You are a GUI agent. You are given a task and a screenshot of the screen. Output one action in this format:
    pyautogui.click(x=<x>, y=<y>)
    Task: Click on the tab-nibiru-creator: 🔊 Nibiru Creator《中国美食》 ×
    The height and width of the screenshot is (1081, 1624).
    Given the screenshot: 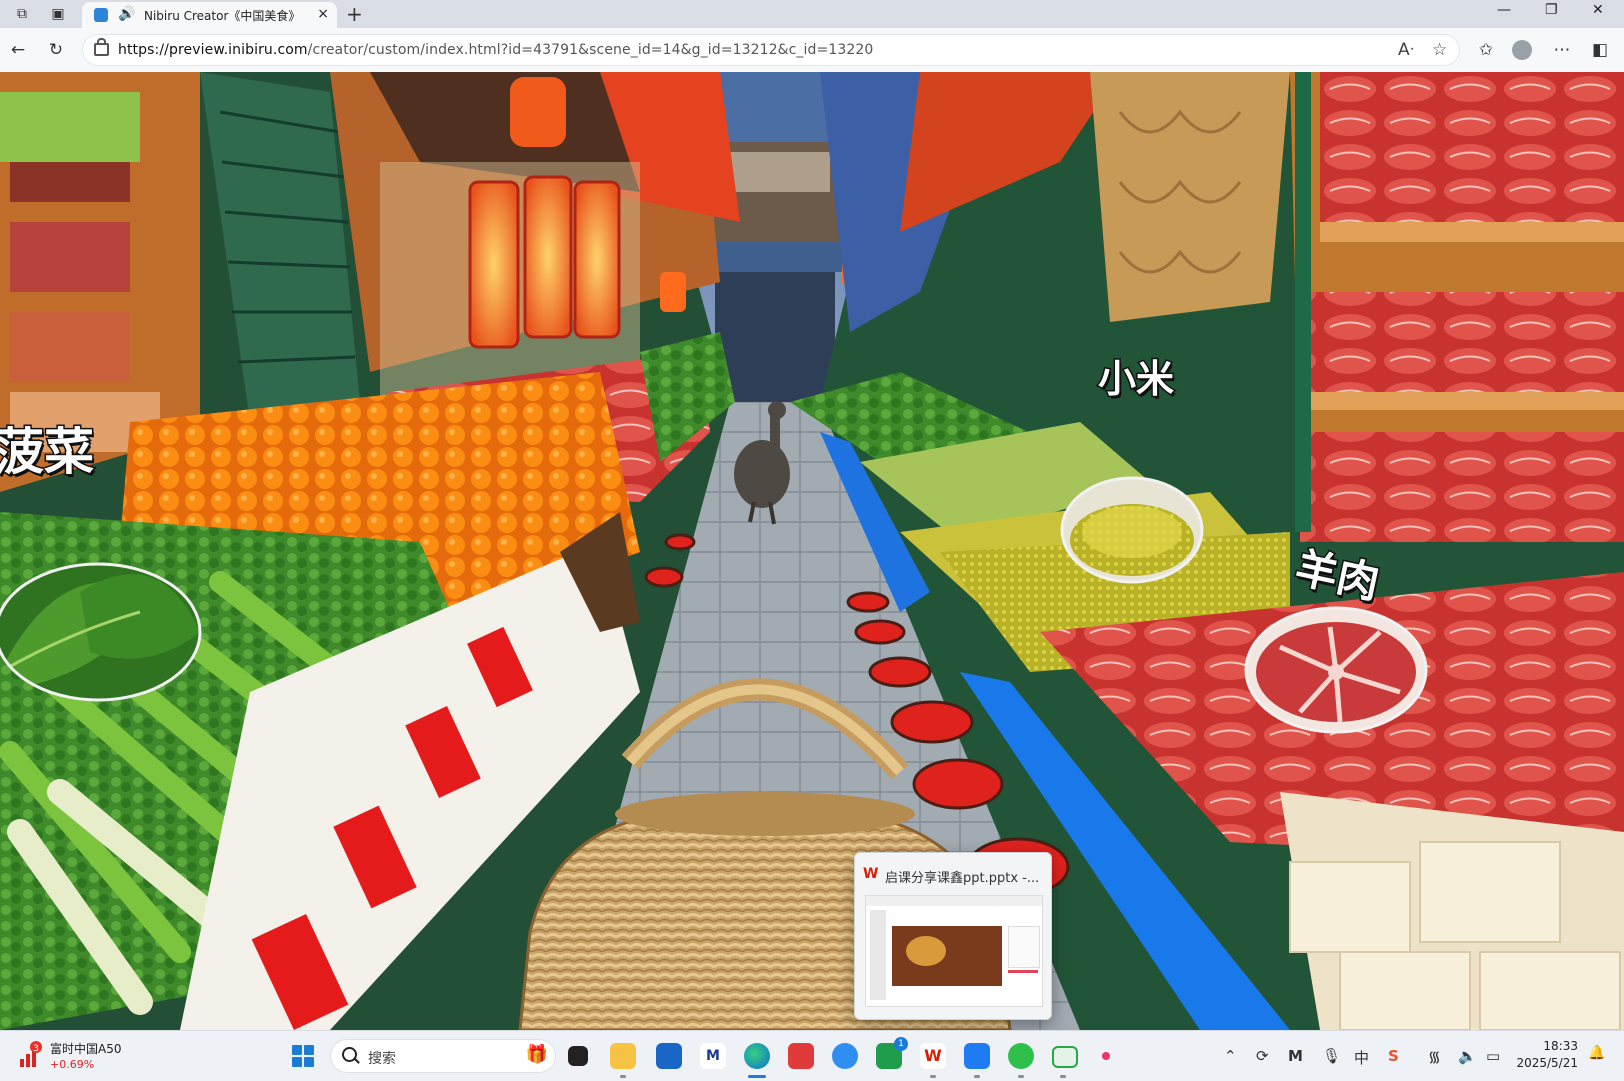 What is the action you would take?
    pyautogui.click(x=209, y=15)
    